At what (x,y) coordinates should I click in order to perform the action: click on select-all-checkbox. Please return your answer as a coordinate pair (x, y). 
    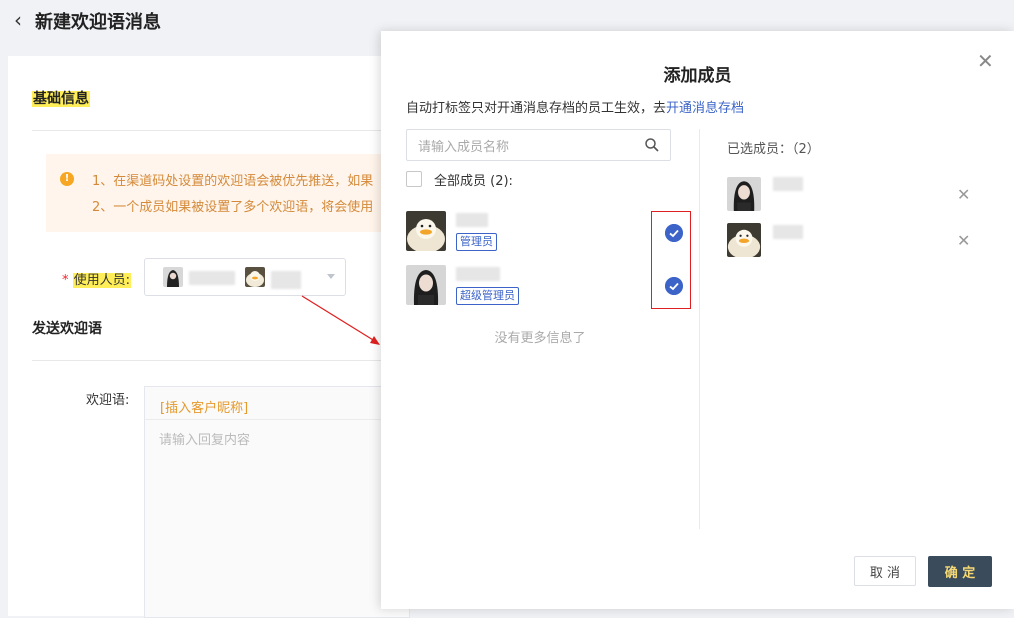
    Looking at the image, I should click on (414, 179).